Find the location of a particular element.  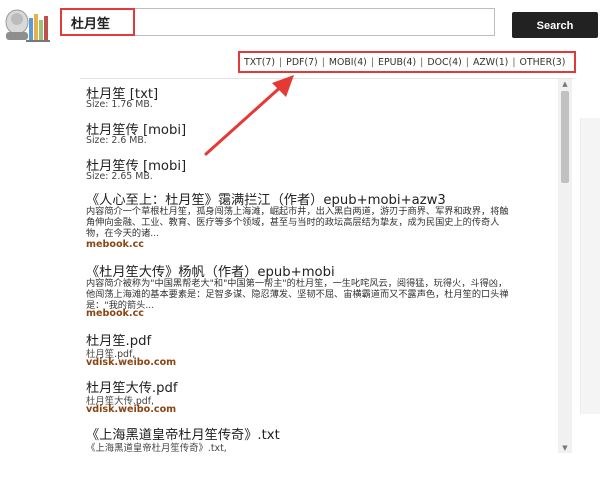

format-txt-link: TXT(7) is located at coordinates (259, 62).